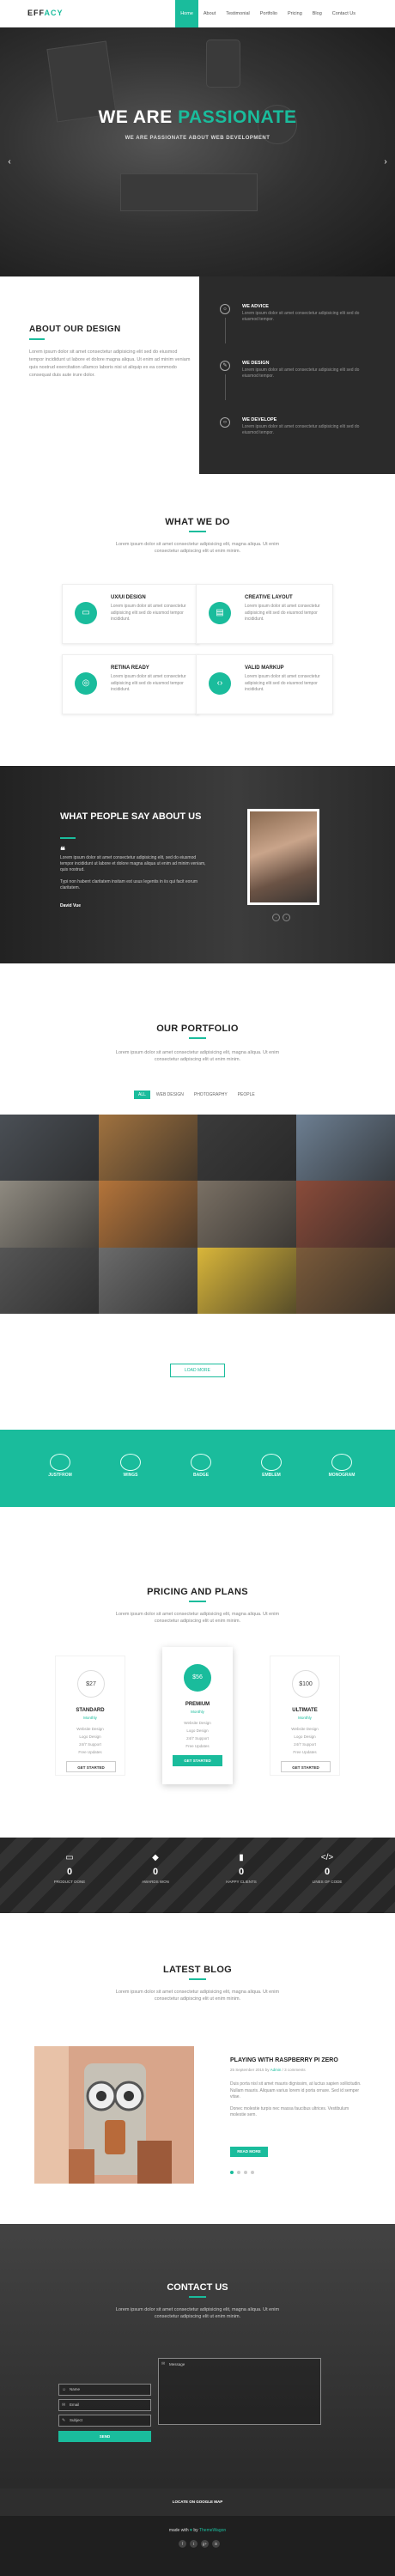 This screenshot has height=2576, width=395. What do you see at coordinates (256, 364) in the screenshot?
I see `feature-title: WE DESIGN` at bounding box center [256, 364].